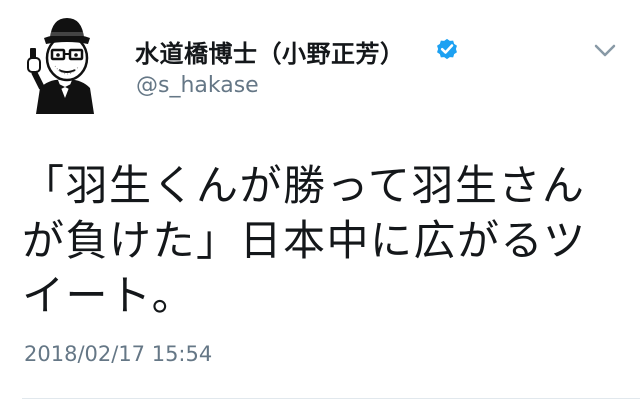 The width and height of the screenshot is (640, 407). What do you see at coordinates (65, 64) in the screenshot?
I see `avatar` at bounding box center [65, 64].